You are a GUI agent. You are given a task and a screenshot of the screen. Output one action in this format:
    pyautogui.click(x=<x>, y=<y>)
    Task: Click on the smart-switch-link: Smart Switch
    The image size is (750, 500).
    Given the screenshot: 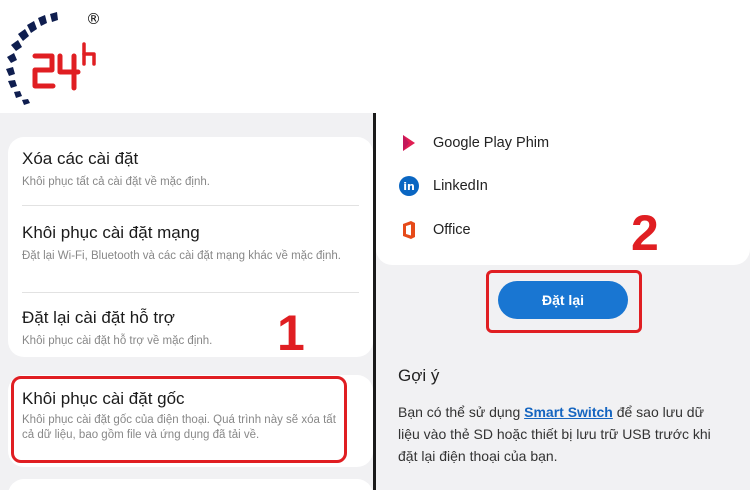 What is the action you would take?
    pyautogui.click(x=568, y=412)
    